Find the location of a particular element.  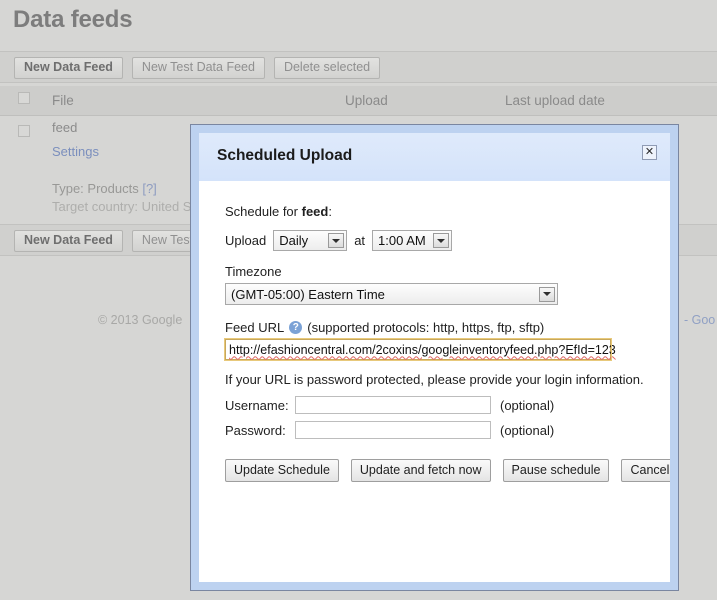

username-optional-note: (optional) is located at coordinates (527, 405).